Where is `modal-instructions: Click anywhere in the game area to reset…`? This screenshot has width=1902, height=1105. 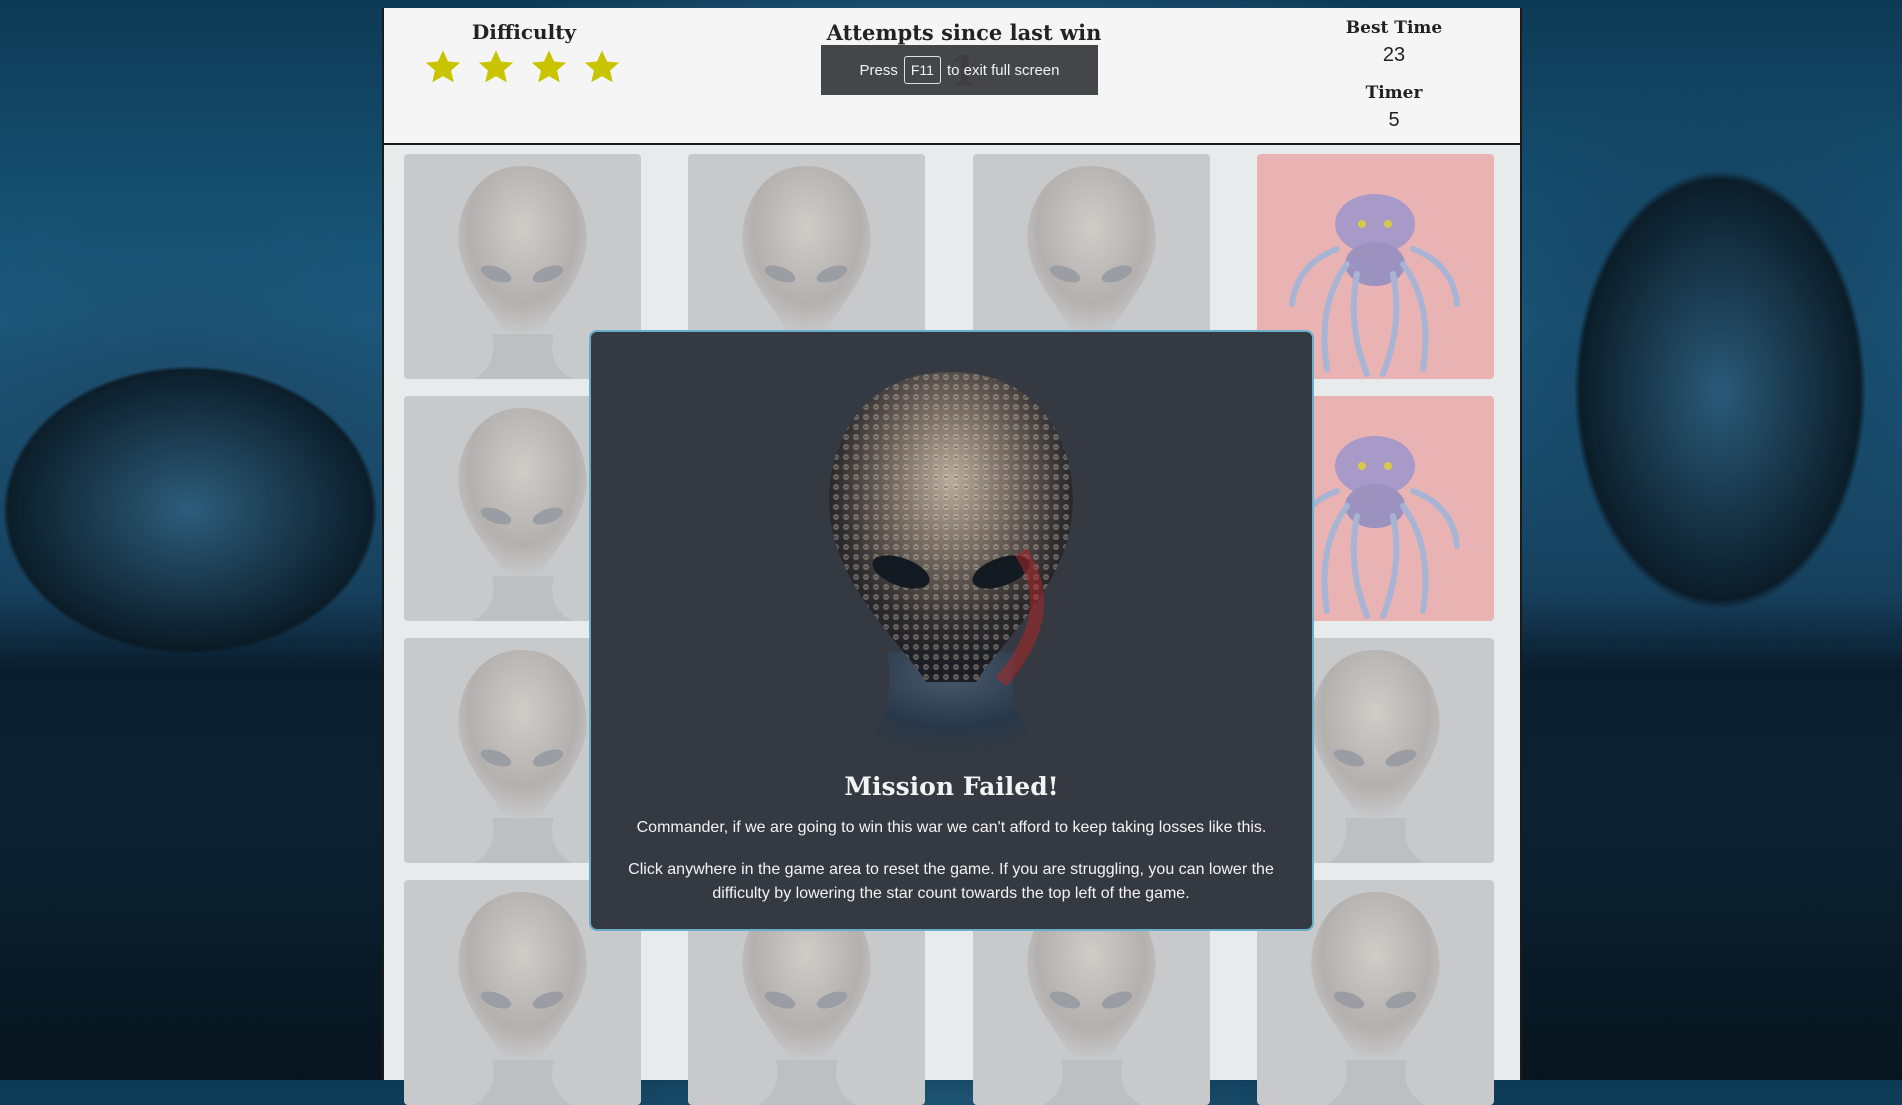 modal-instructions: Click anywhere in the game area to reset… is located at coordinates (951, 881).